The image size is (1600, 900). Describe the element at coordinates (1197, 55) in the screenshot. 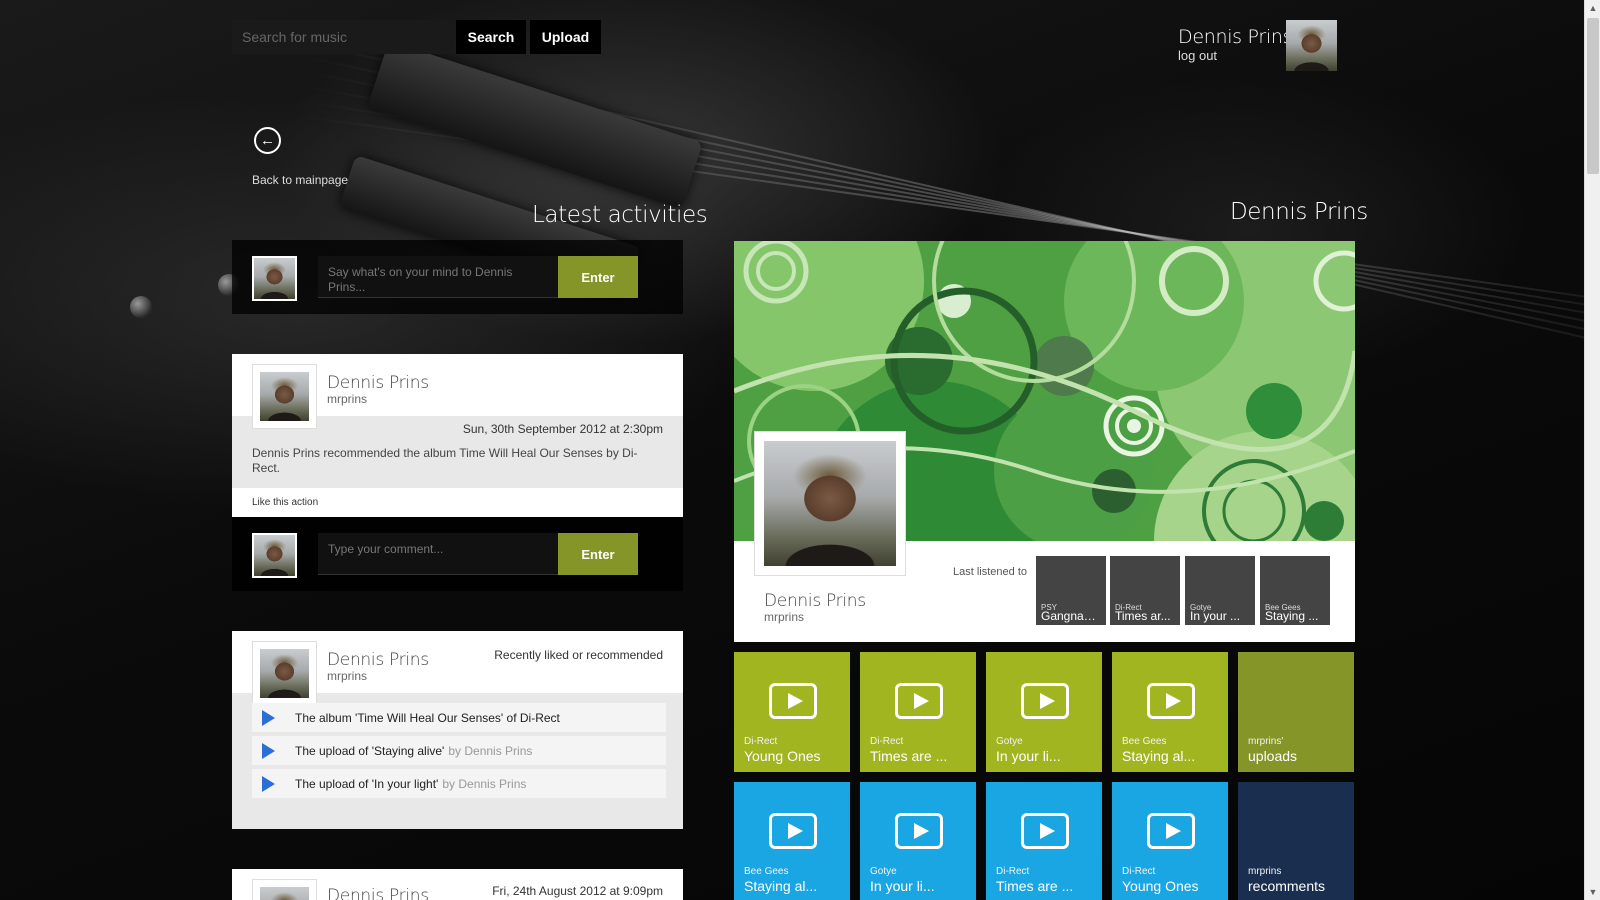

I see `logout-link: log out` at that location.